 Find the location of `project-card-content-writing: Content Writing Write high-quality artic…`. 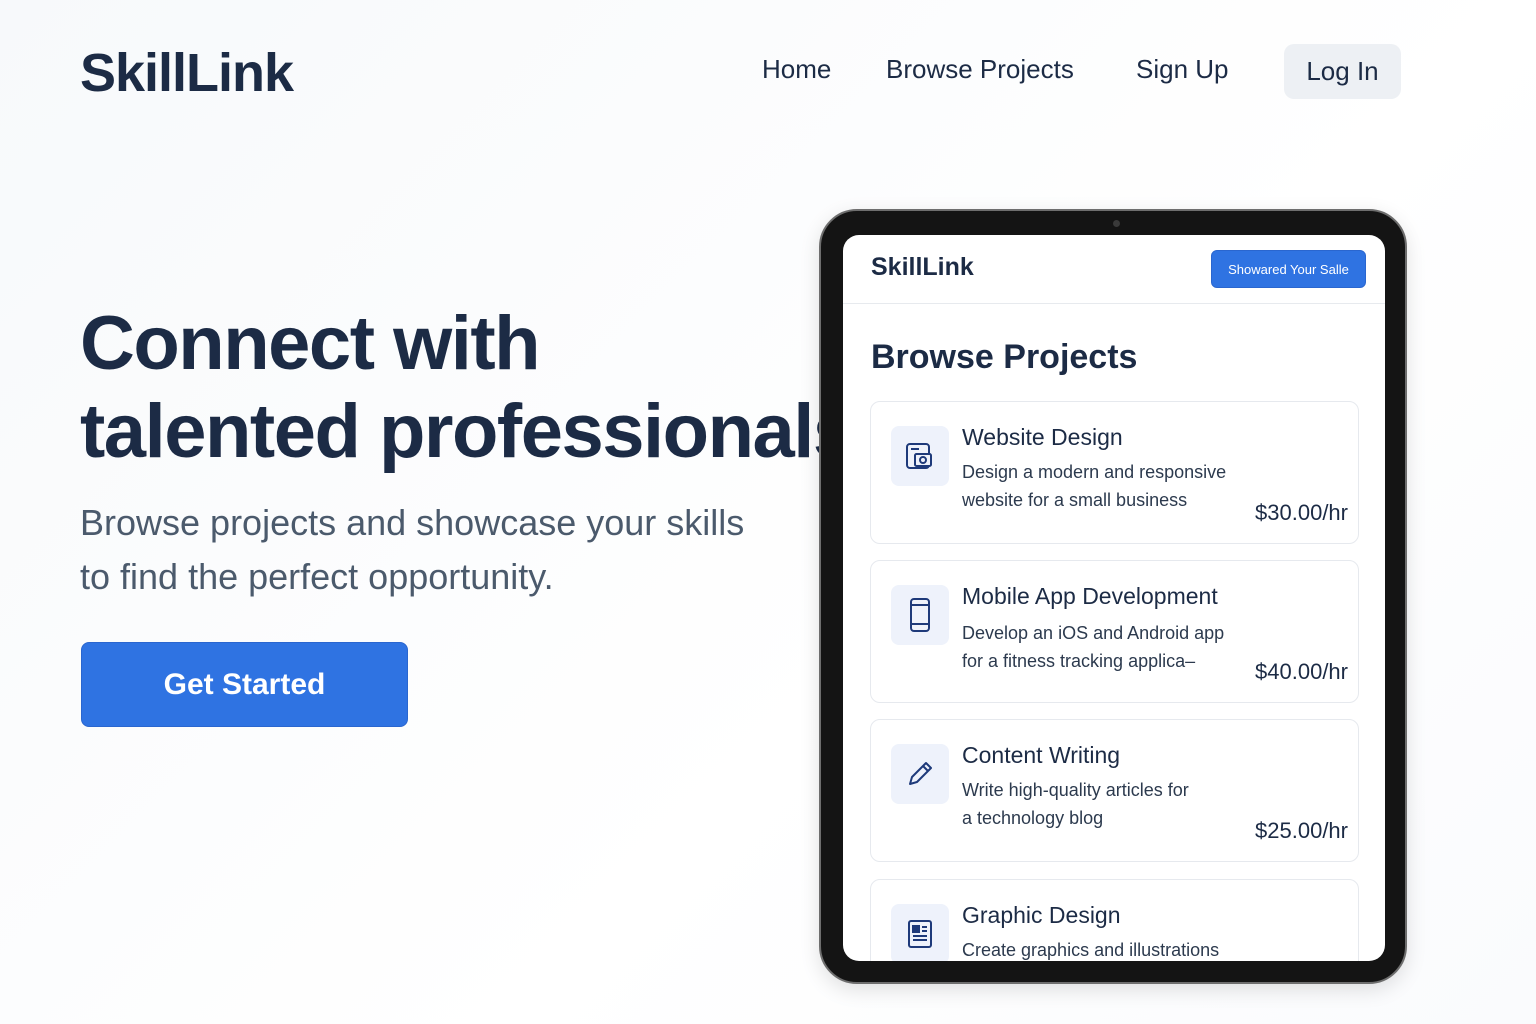

project-card-content-writing: Content Writing Write high-quality artic… is located at coordinates (1114, 790).